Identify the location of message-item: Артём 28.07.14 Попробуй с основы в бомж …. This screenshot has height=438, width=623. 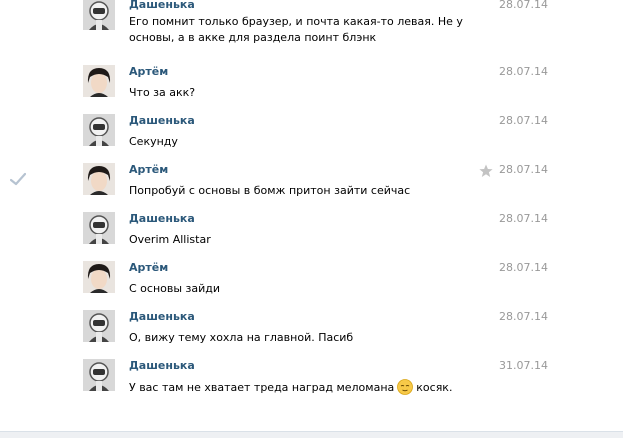
(311, 185).